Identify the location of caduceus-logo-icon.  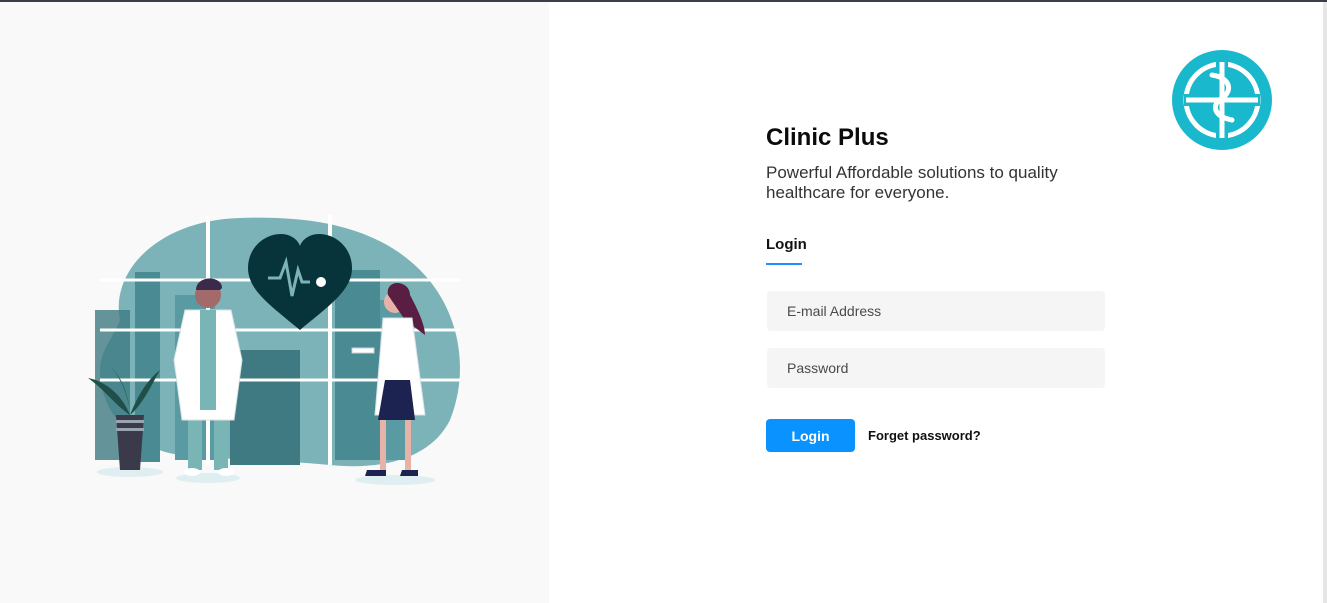
(1222, 100).